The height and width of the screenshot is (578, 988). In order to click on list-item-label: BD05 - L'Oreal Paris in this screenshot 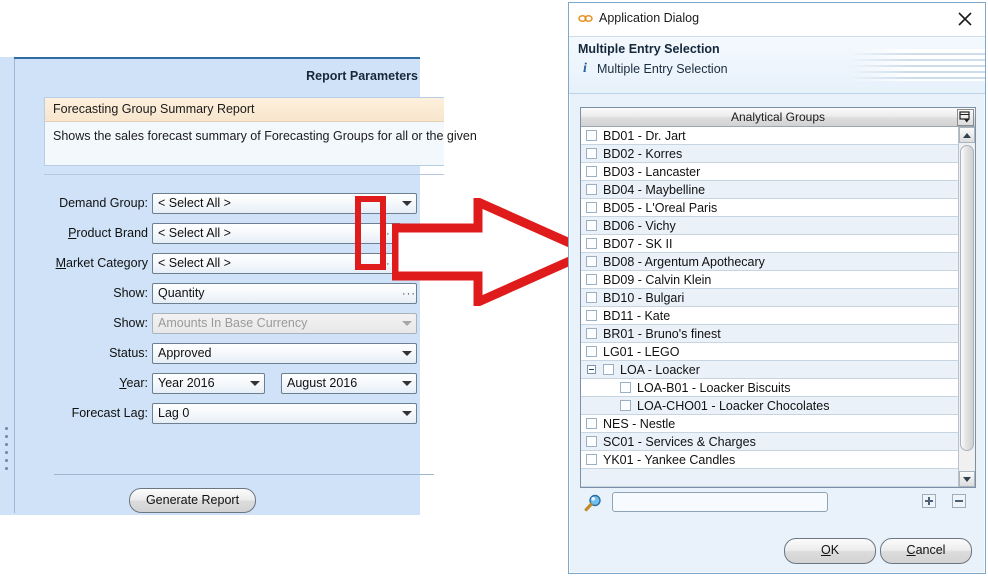, I will do `click(660, 208)`.